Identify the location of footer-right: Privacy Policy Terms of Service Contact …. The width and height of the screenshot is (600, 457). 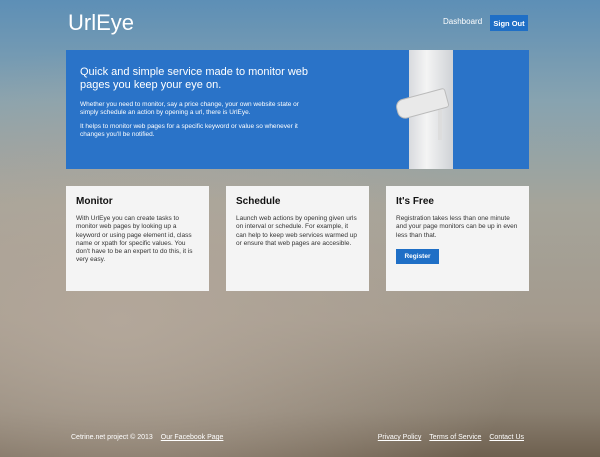
(448, 437).